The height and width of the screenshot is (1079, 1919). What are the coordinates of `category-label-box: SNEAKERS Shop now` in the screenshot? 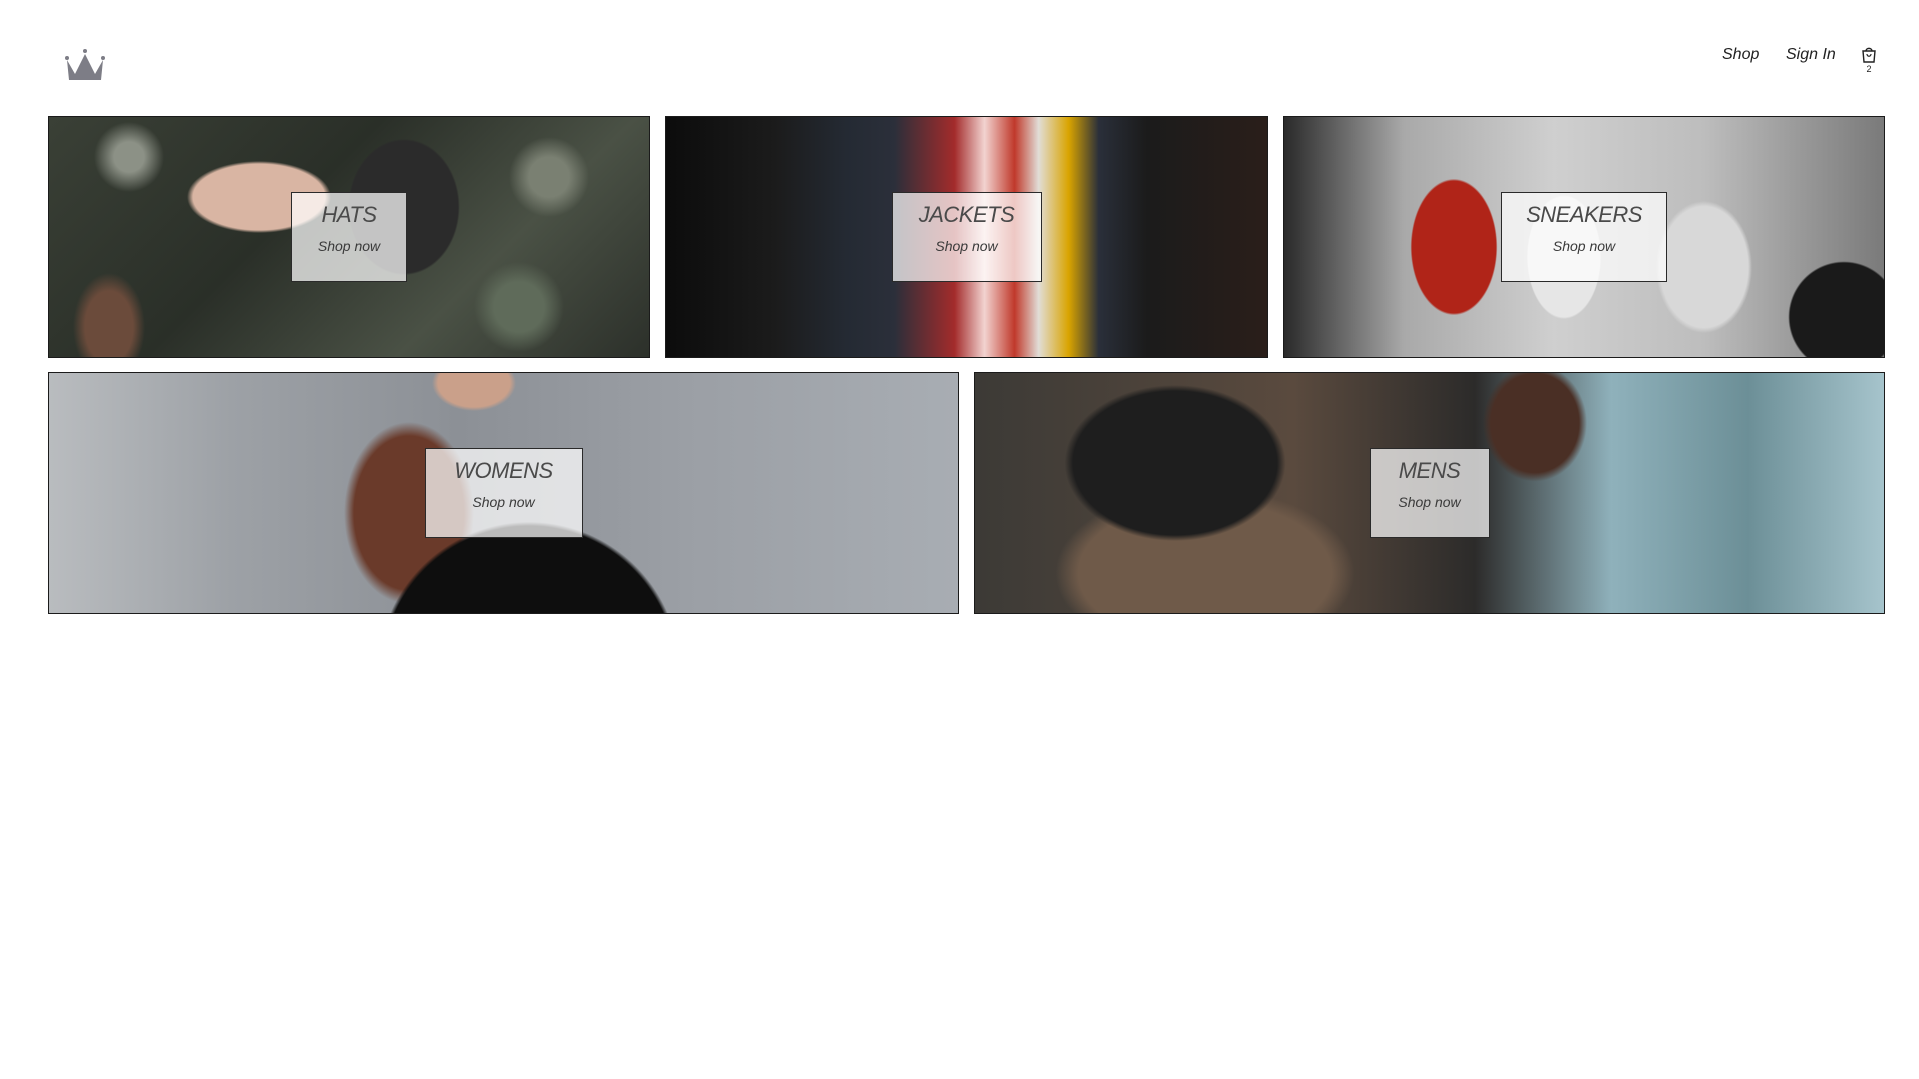 It's located at (1584, 237).